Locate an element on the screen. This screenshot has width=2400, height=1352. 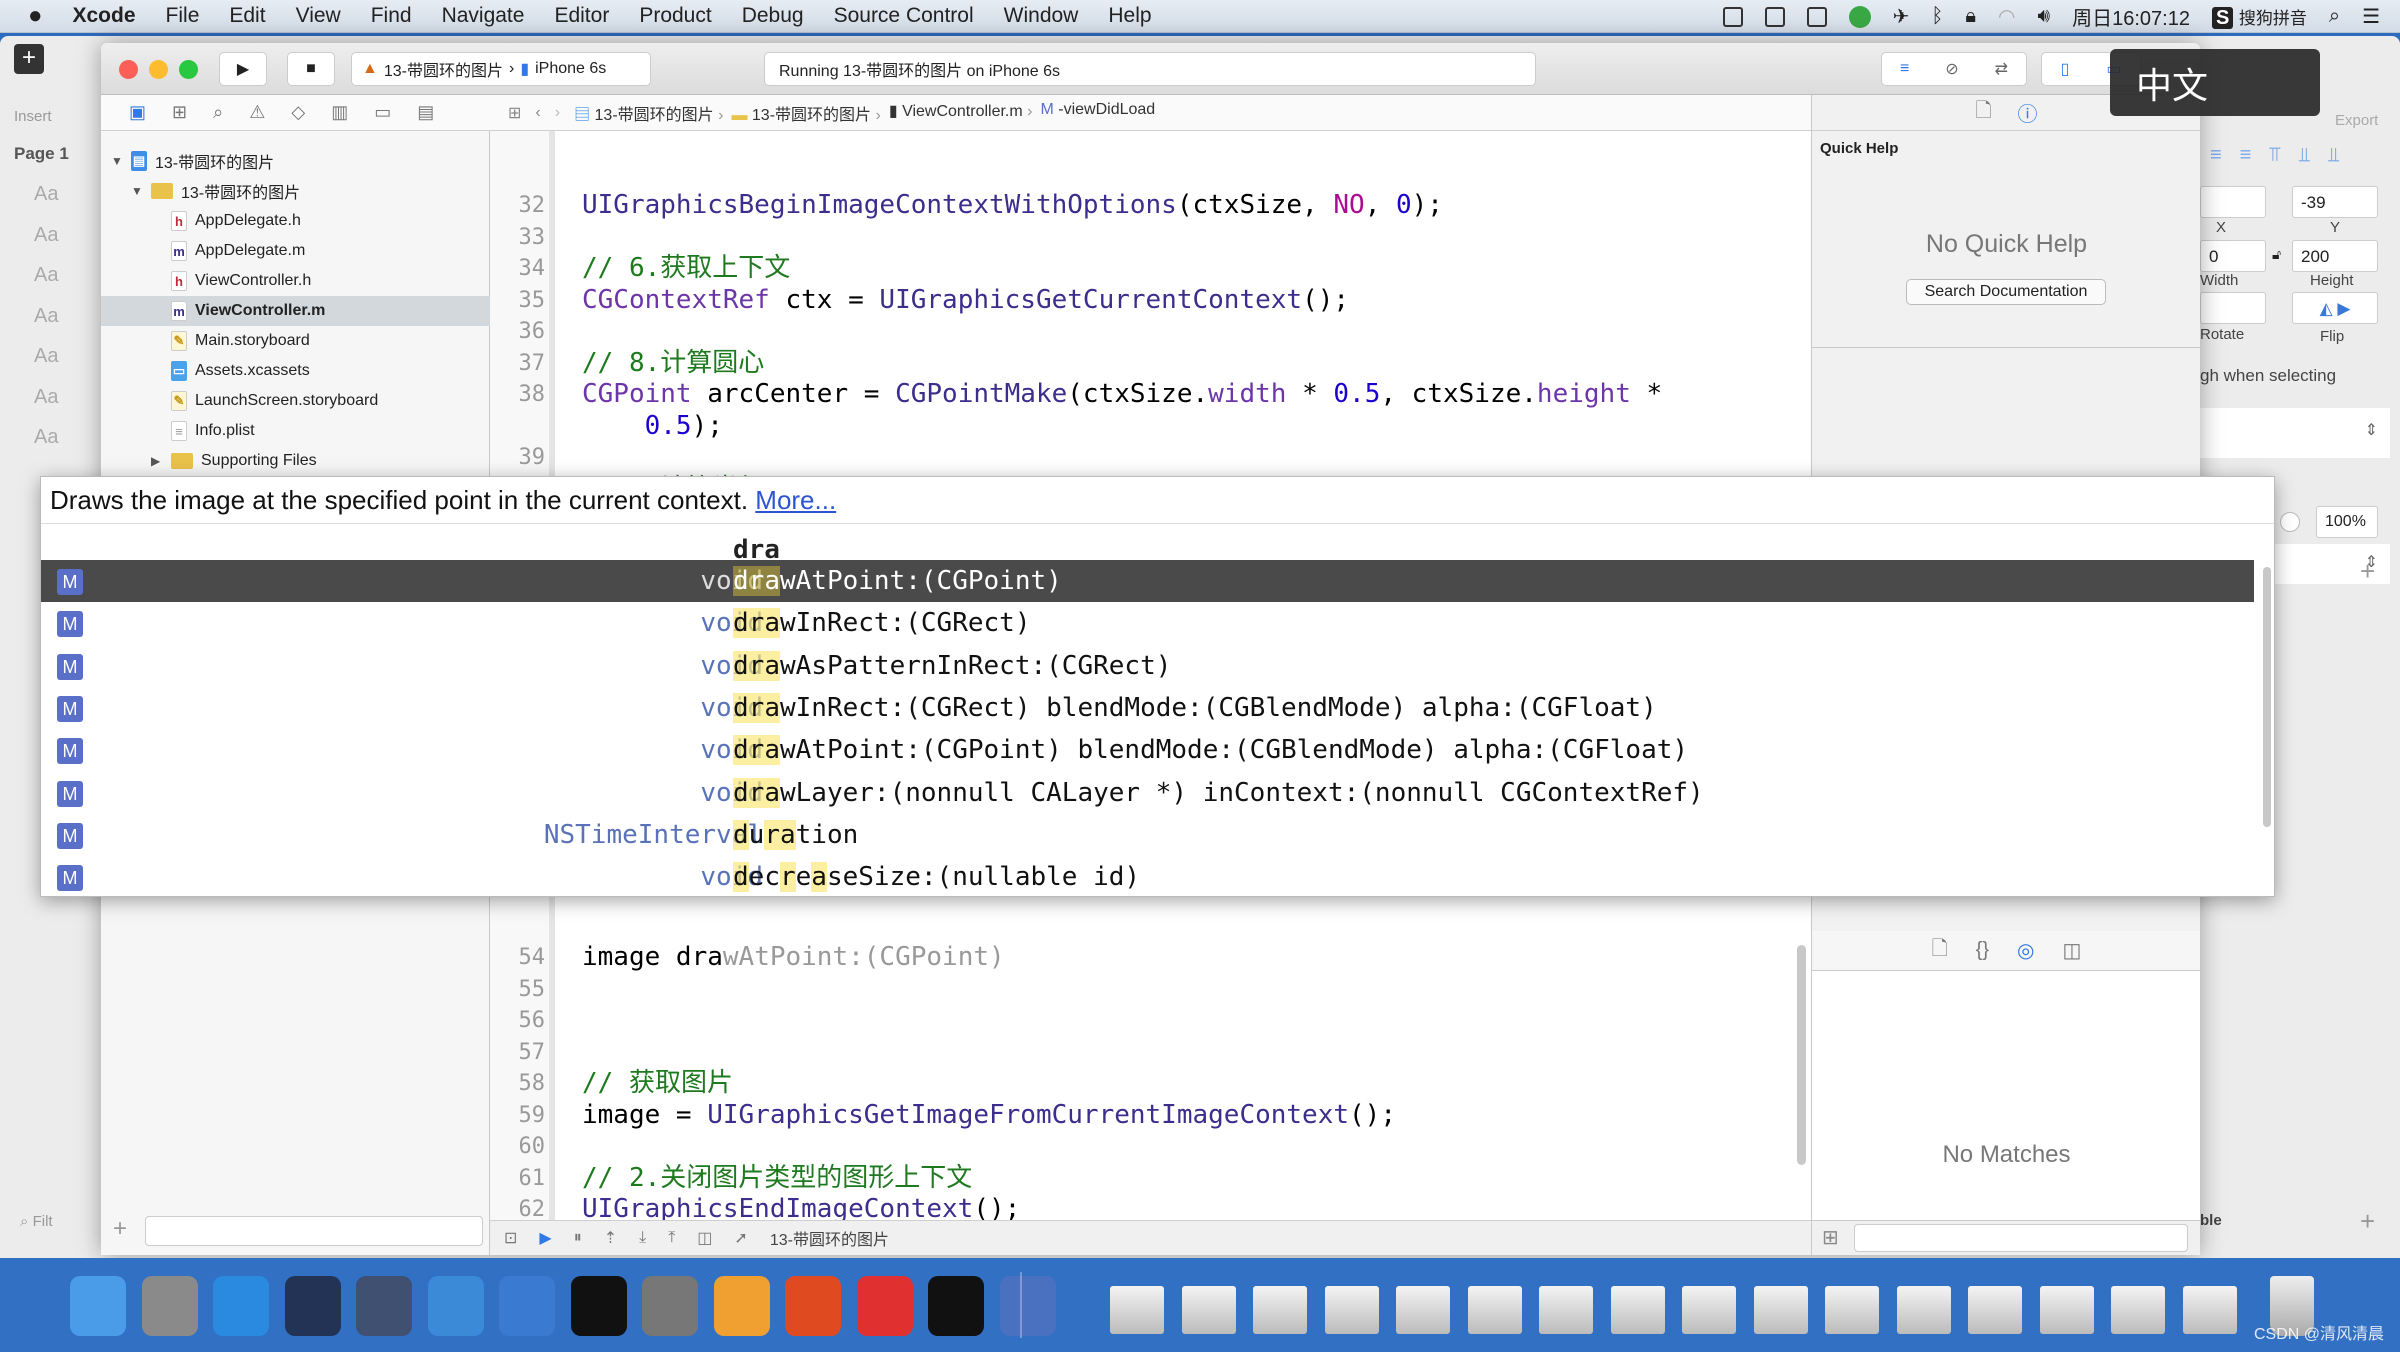
forward-icon: › is located at coordinates (557, 113).